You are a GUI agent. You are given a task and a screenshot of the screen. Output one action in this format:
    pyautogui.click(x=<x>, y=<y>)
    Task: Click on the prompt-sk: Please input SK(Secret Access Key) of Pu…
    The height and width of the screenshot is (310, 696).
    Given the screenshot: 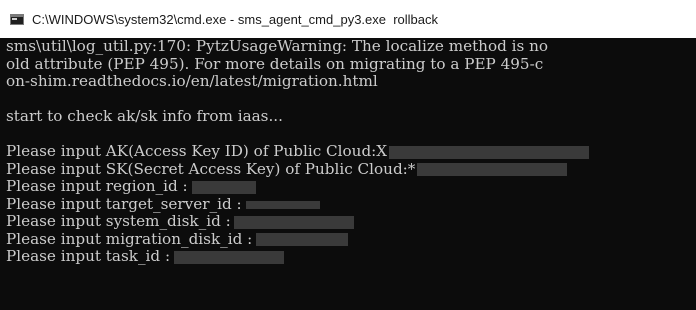 What is the action you would take?
    pyautogui.click(x=351, y=169)
    